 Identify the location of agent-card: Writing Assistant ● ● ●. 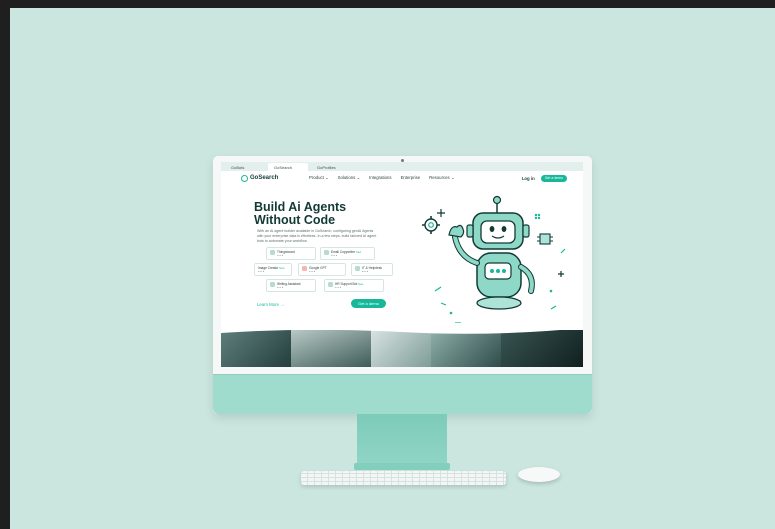
(291, 285).